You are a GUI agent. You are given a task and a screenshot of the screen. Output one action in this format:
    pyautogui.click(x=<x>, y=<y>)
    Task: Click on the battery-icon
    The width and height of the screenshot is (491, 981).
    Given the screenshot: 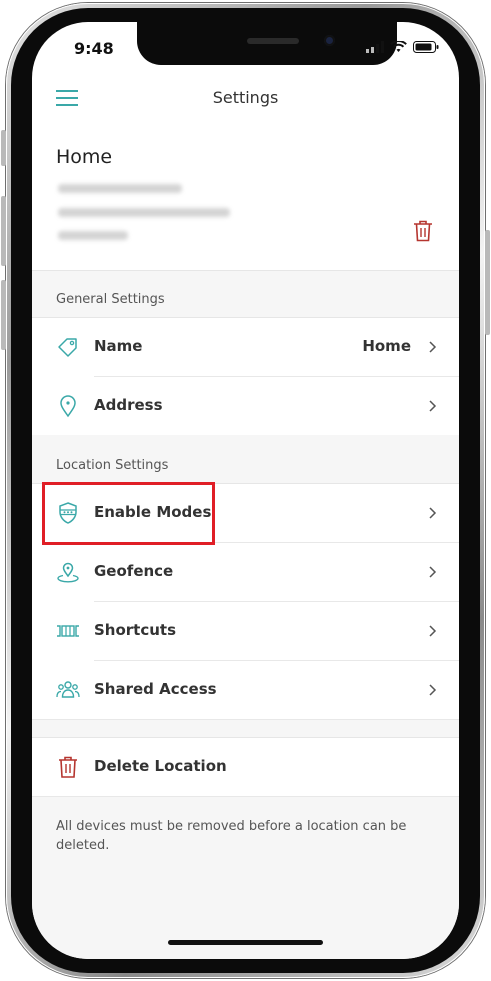 What is the action you would take?
    pyautogui.click(x=426, y=47)
    